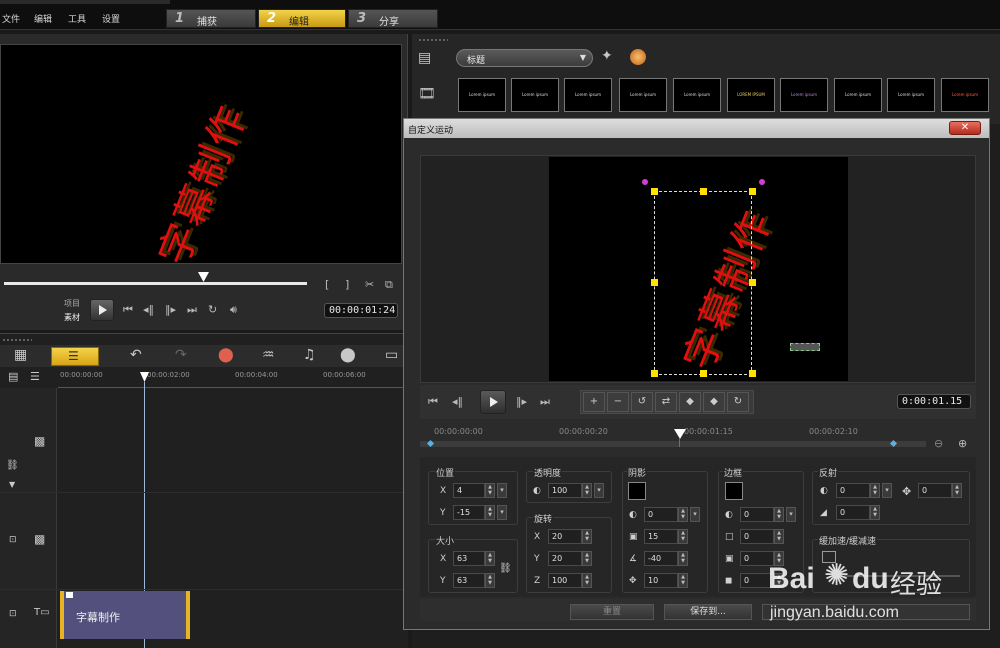 This screenshot has width=1000, height=648. Describe the element at coordinates (594, 402) in the screenshot. I see `add-keyframe-icon: +` at that location.